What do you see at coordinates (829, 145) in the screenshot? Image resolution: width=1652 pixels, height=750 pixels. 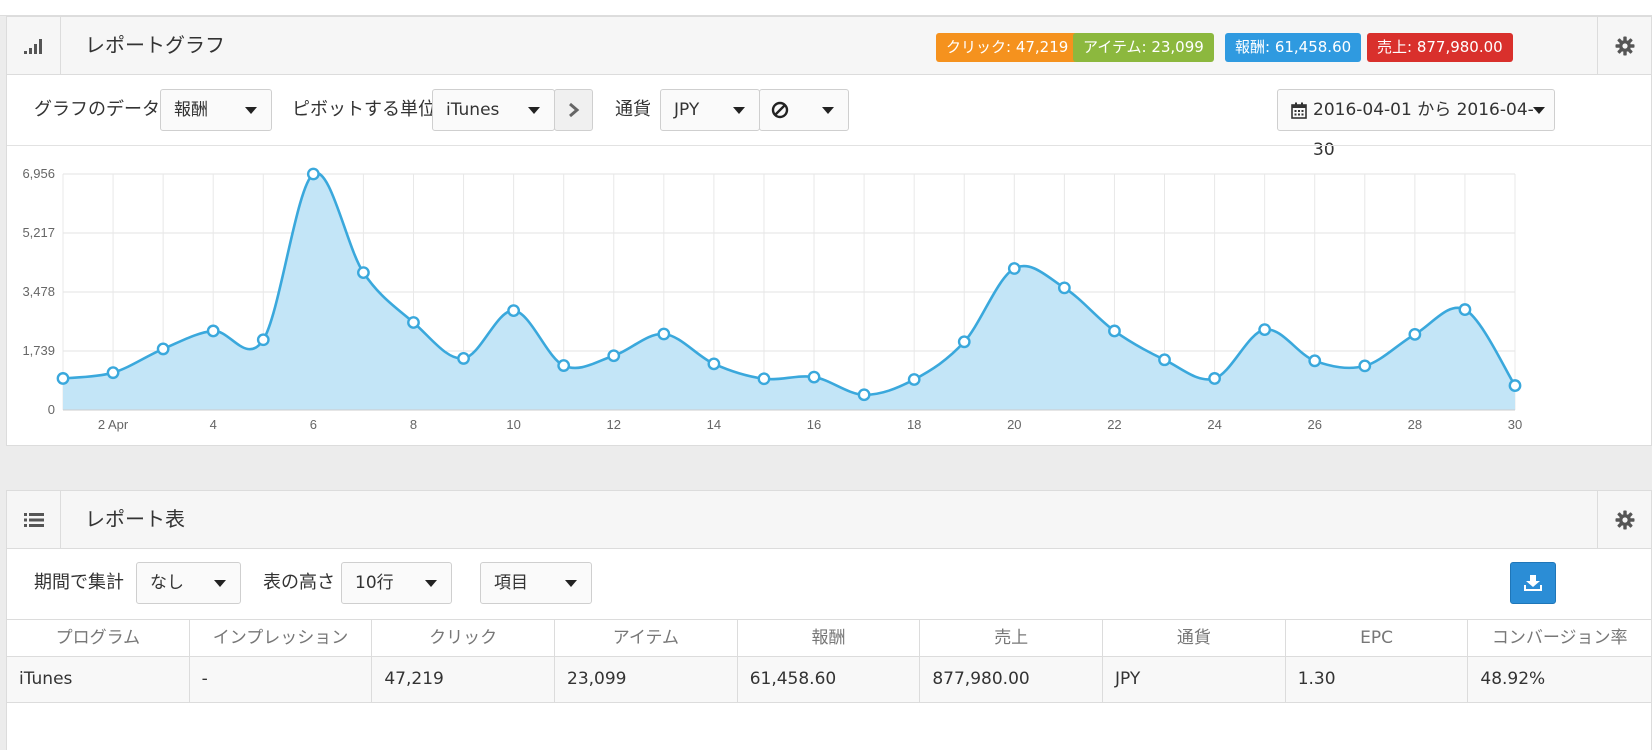 I see `divider` at bounding box center [829, 145].